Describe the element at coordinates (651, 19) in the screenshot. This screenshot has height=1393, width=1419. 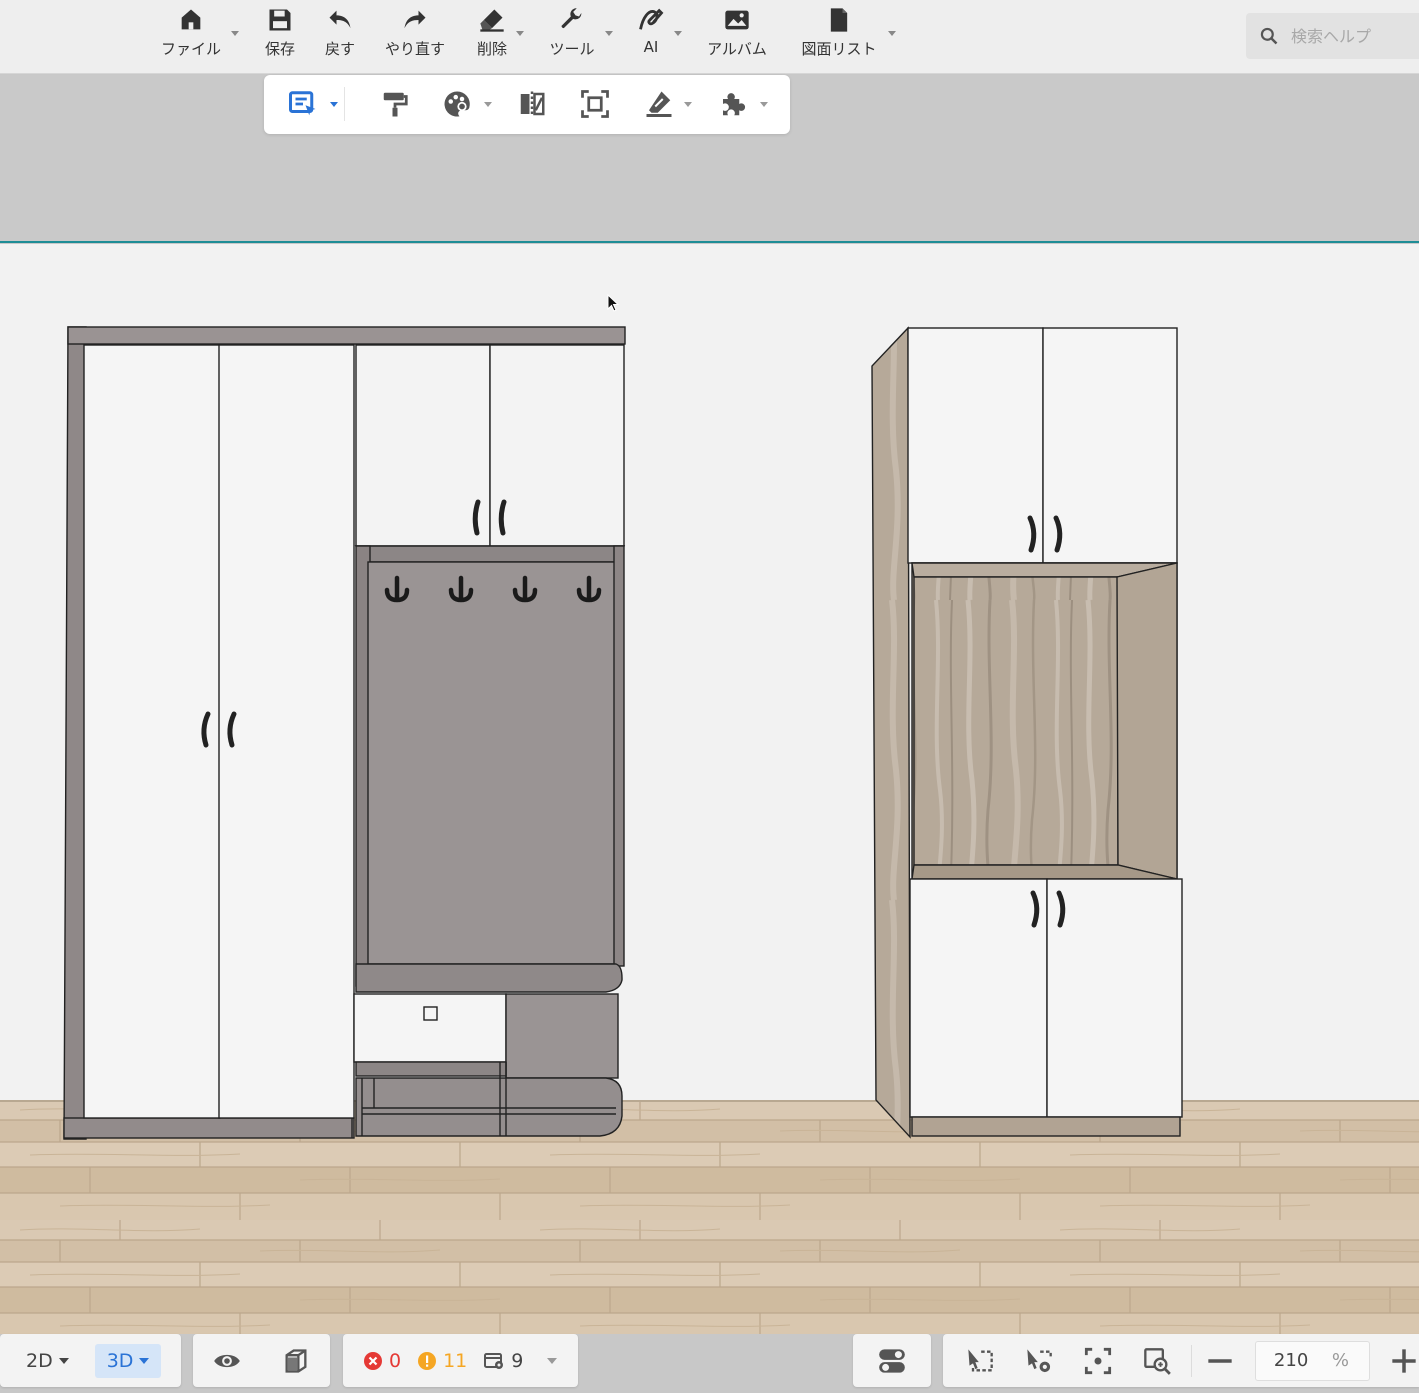
I see `ai-icon` at that location.